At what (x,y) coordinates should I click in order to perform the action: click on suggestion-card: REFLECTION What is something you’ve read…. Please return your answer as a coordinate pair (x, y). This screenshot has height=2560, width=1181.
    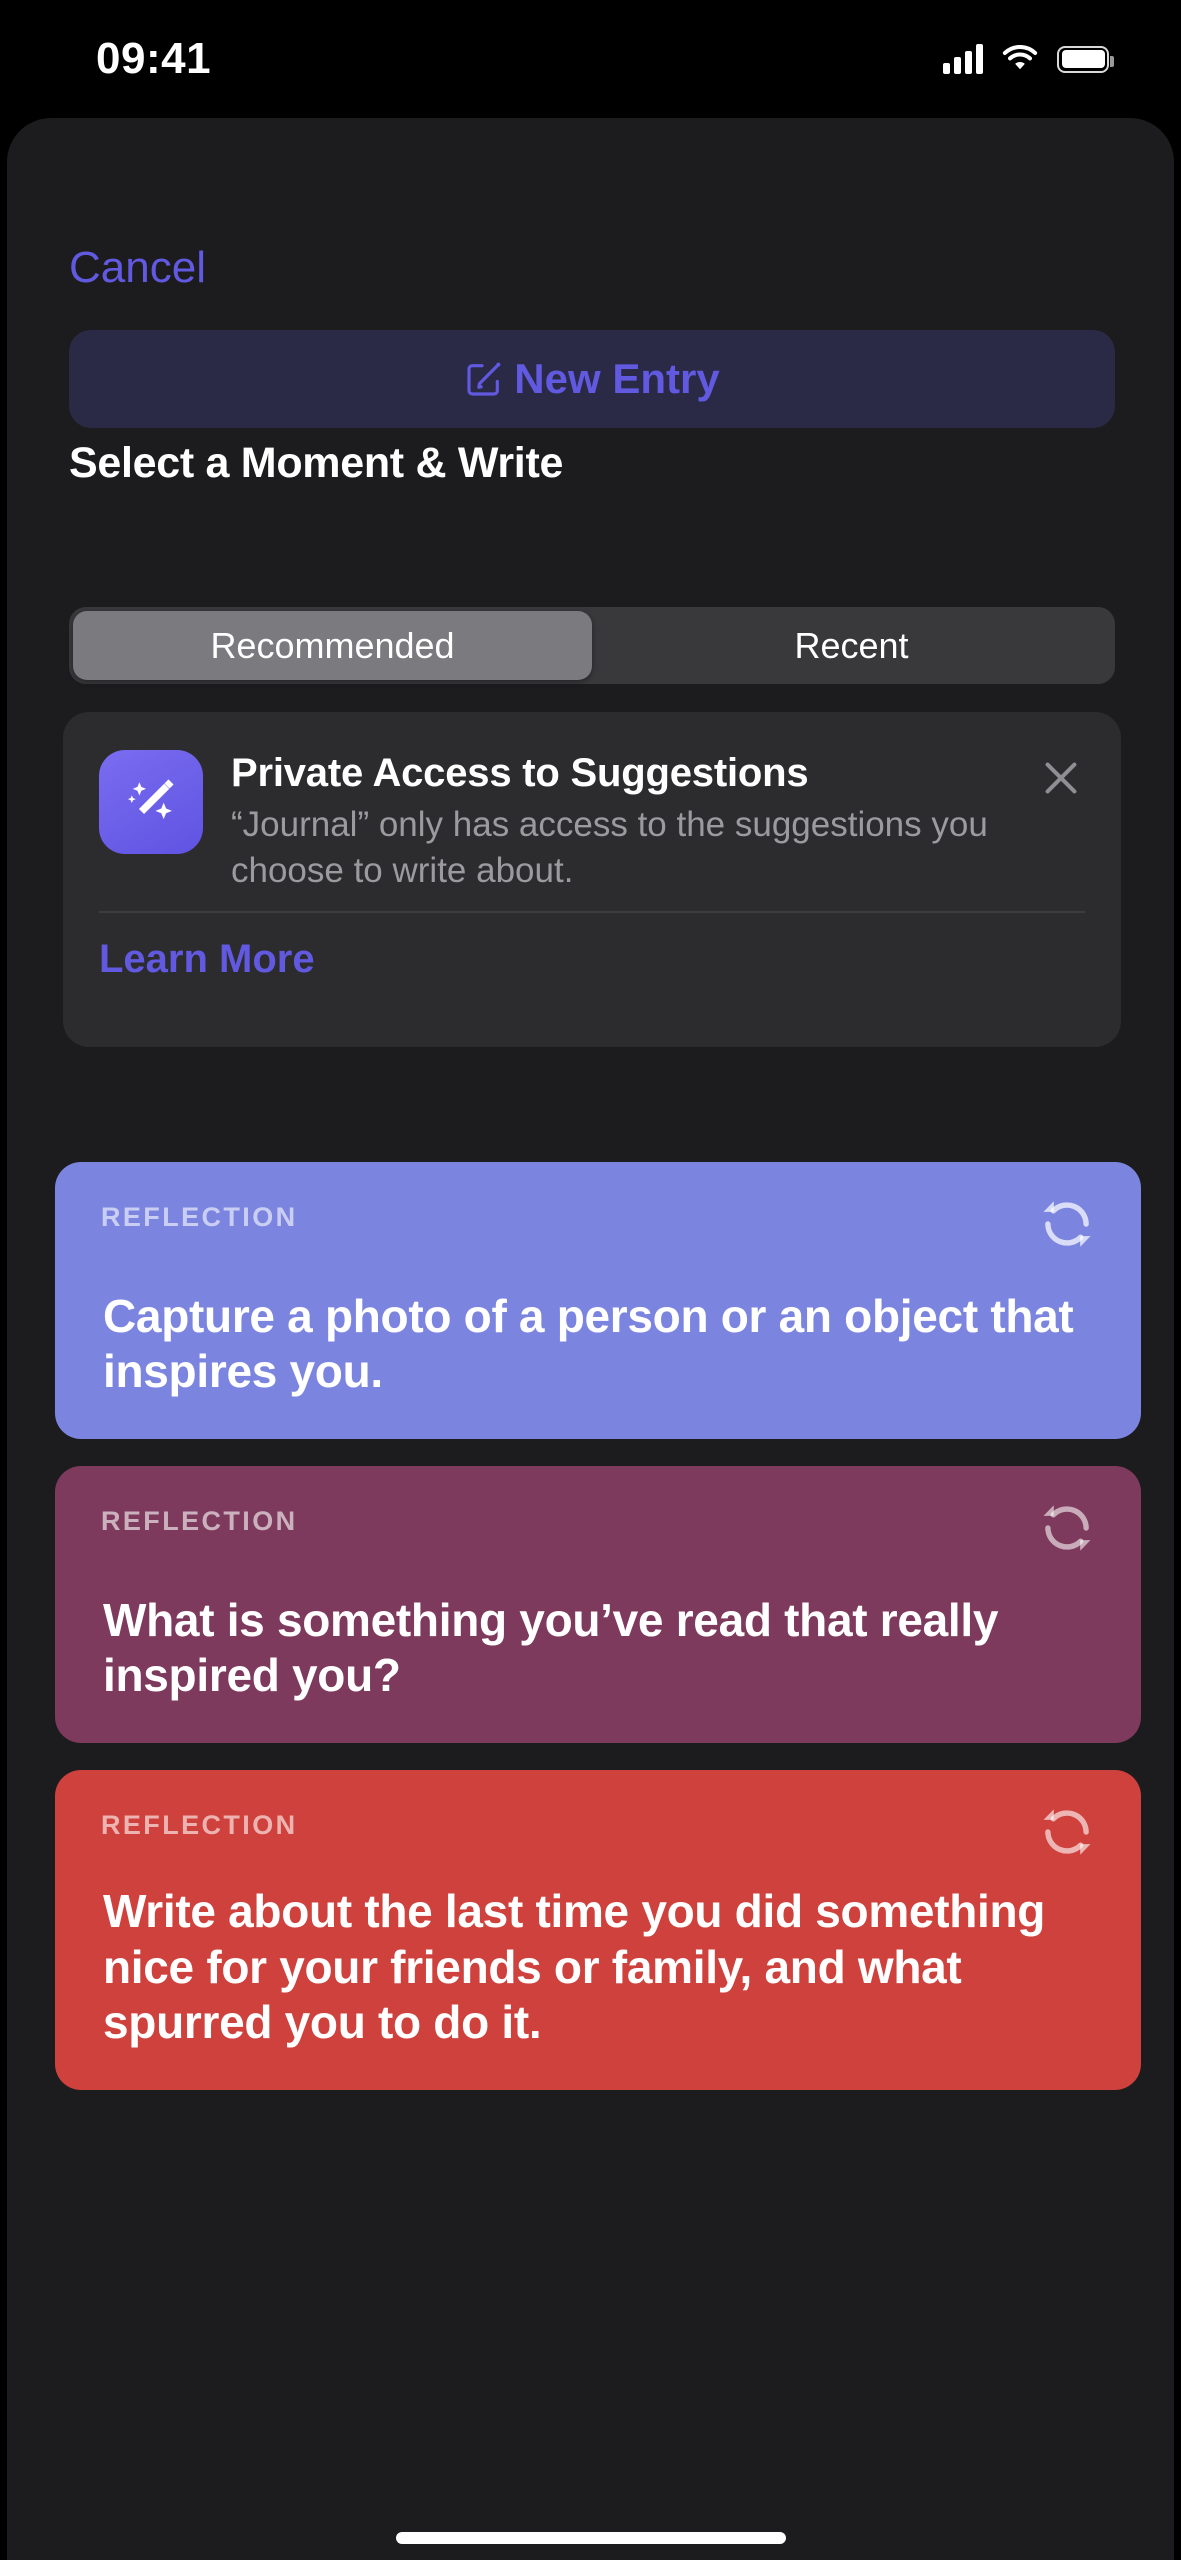
    Looking at the image, I should click on (598, 1604).